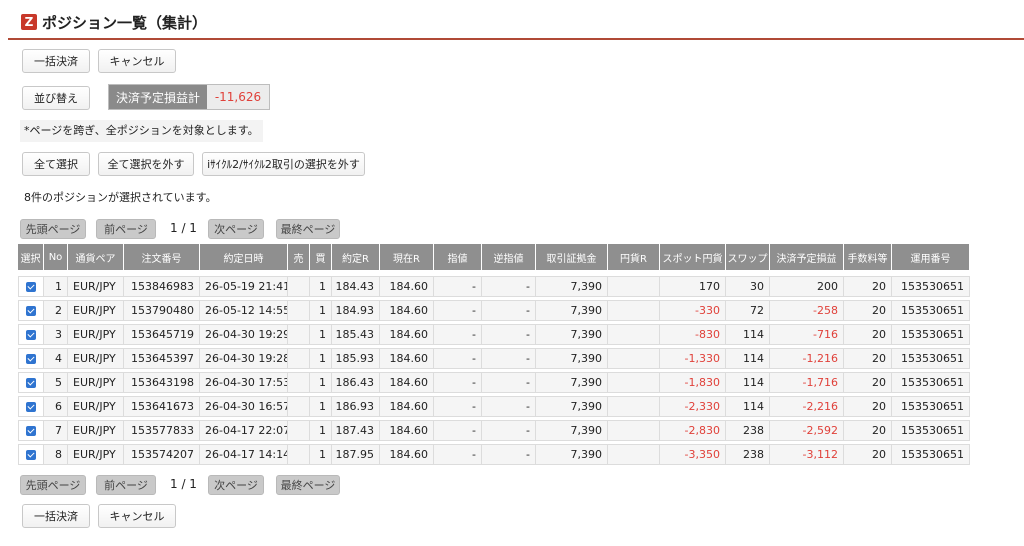 The image size is (1024, 546). What do you see at coordinates (236, 485) in the screenshot?
I see `pager-next-button-bottom: 次ページ` at bounding box center [236, 485].